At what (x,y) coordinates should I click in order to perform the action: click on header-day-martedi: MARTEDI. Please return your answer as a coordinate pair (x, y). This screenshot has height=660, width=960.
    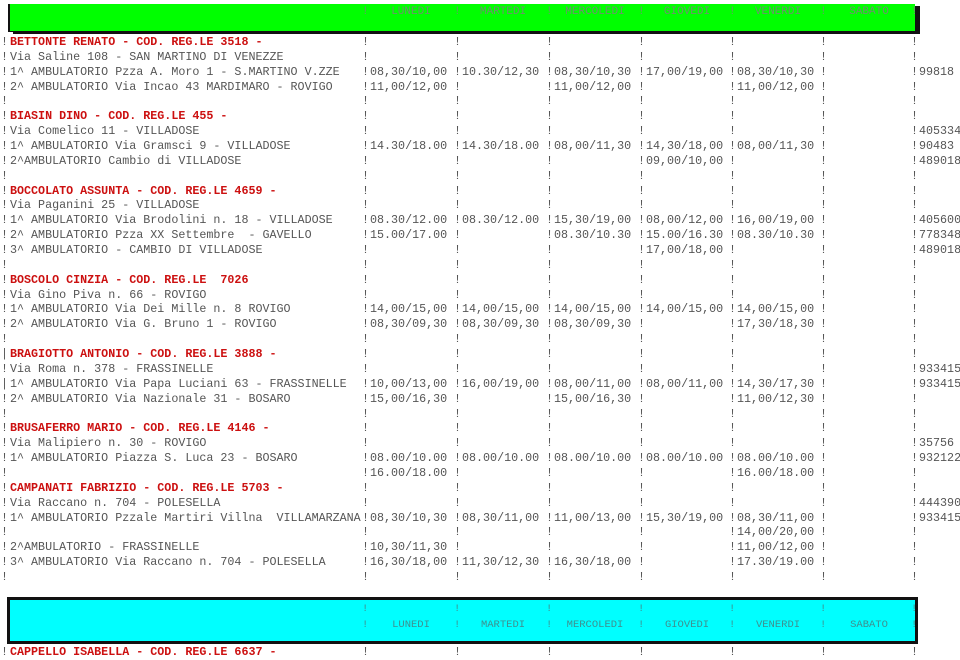
    Looking at the image, I should click on (503, 12).